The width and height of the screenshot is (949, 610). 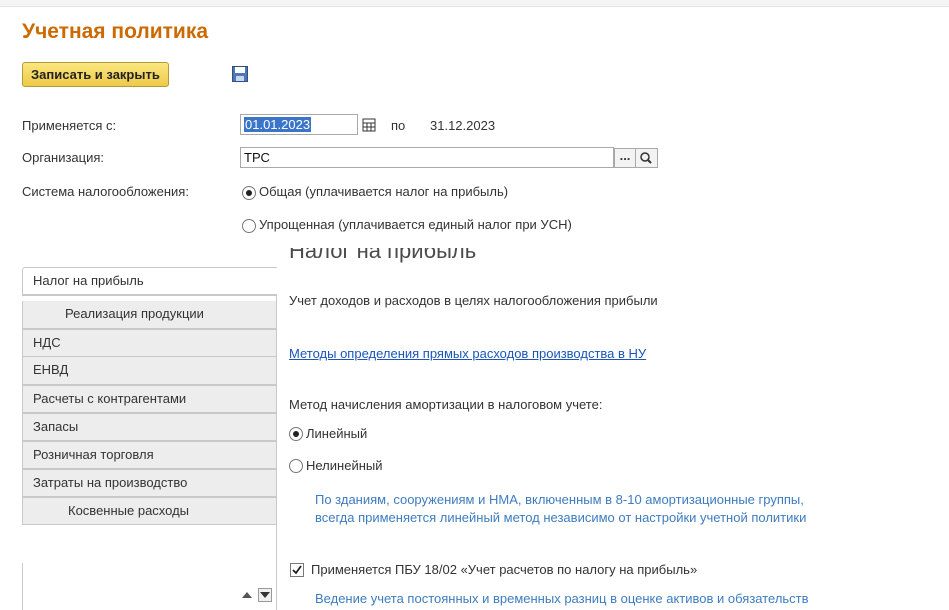 What do you see at coordinates (149, 427) in the screenshot?
I see `tab-inventory: Запасы` at bounding box center [149, 427].